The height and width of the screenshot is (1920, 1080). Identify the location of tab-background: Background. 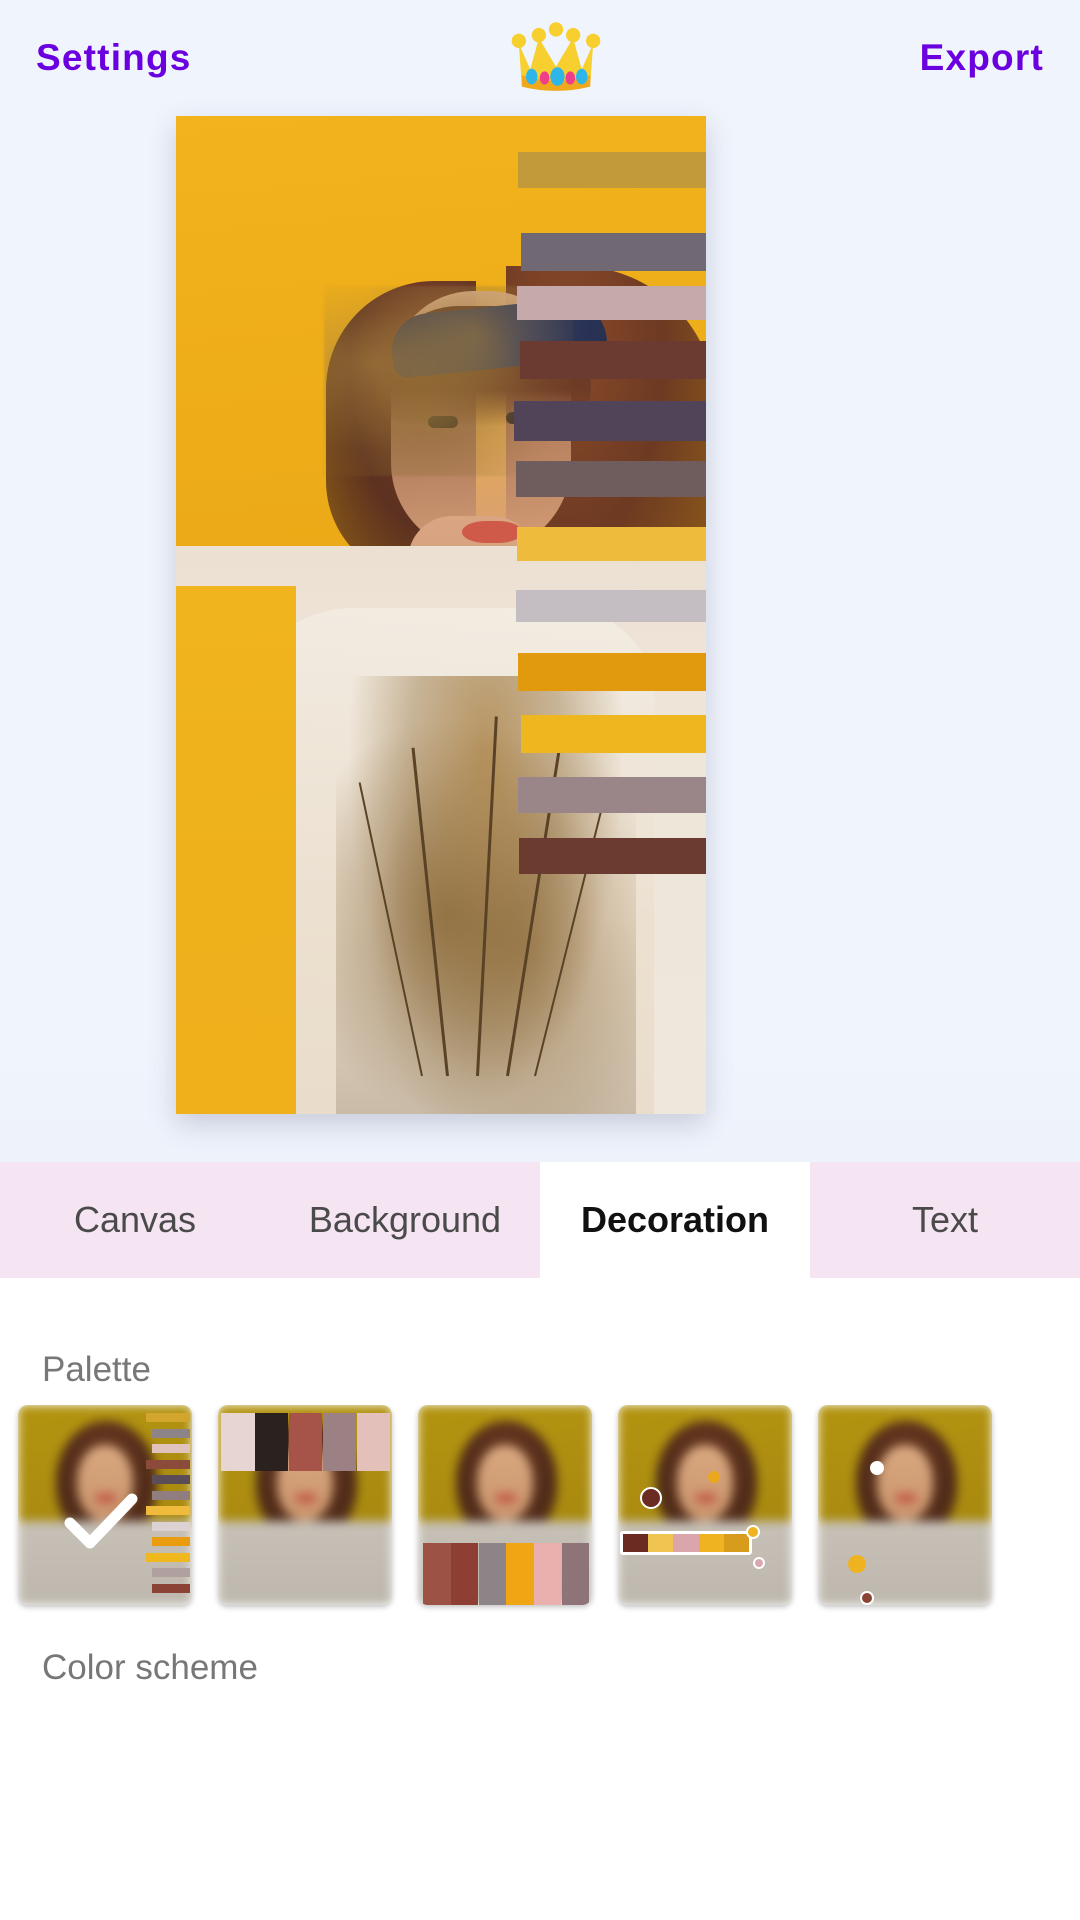
(405, 1220).